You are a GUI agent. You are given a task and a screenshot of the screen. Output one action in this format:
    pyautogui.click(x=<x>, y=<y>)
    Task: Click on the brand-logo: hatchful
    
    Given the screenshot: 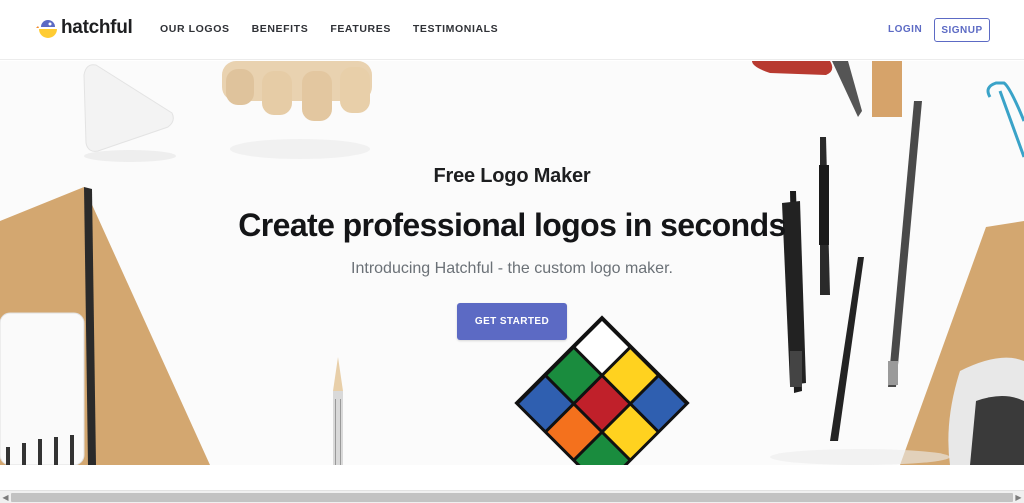 What is the action you would take?
    pyautogui.click(x=84, y=28)
    